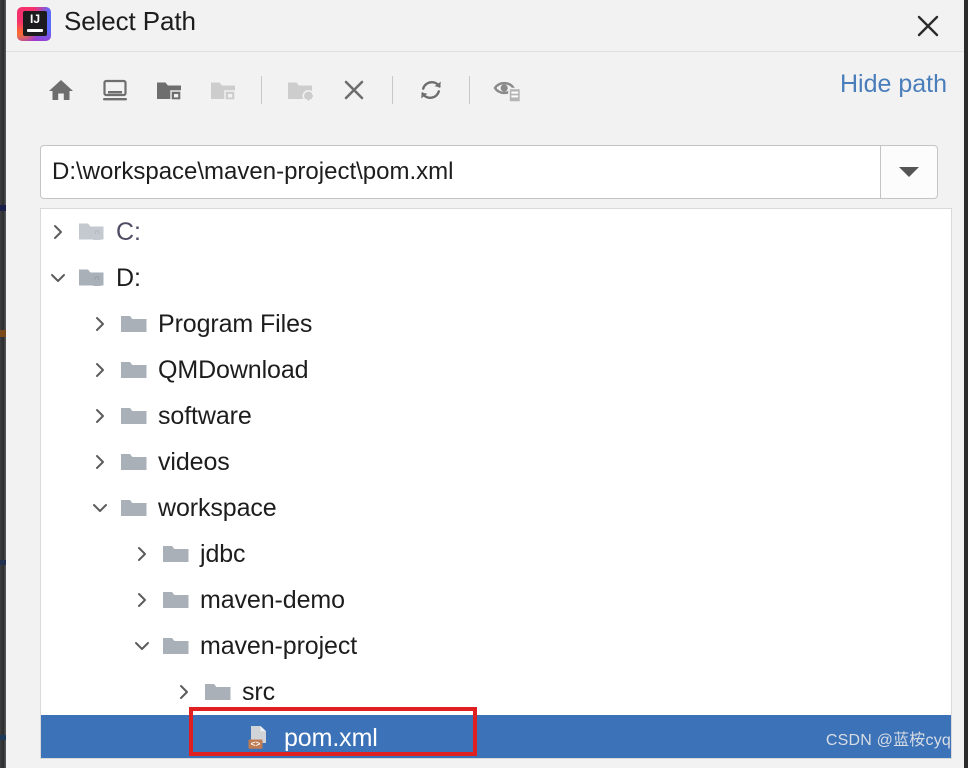  What do you see at coordinates (217, 507) in the screenshot?
I see `tree-item-label: workspace` at bounding box center [217, 507].